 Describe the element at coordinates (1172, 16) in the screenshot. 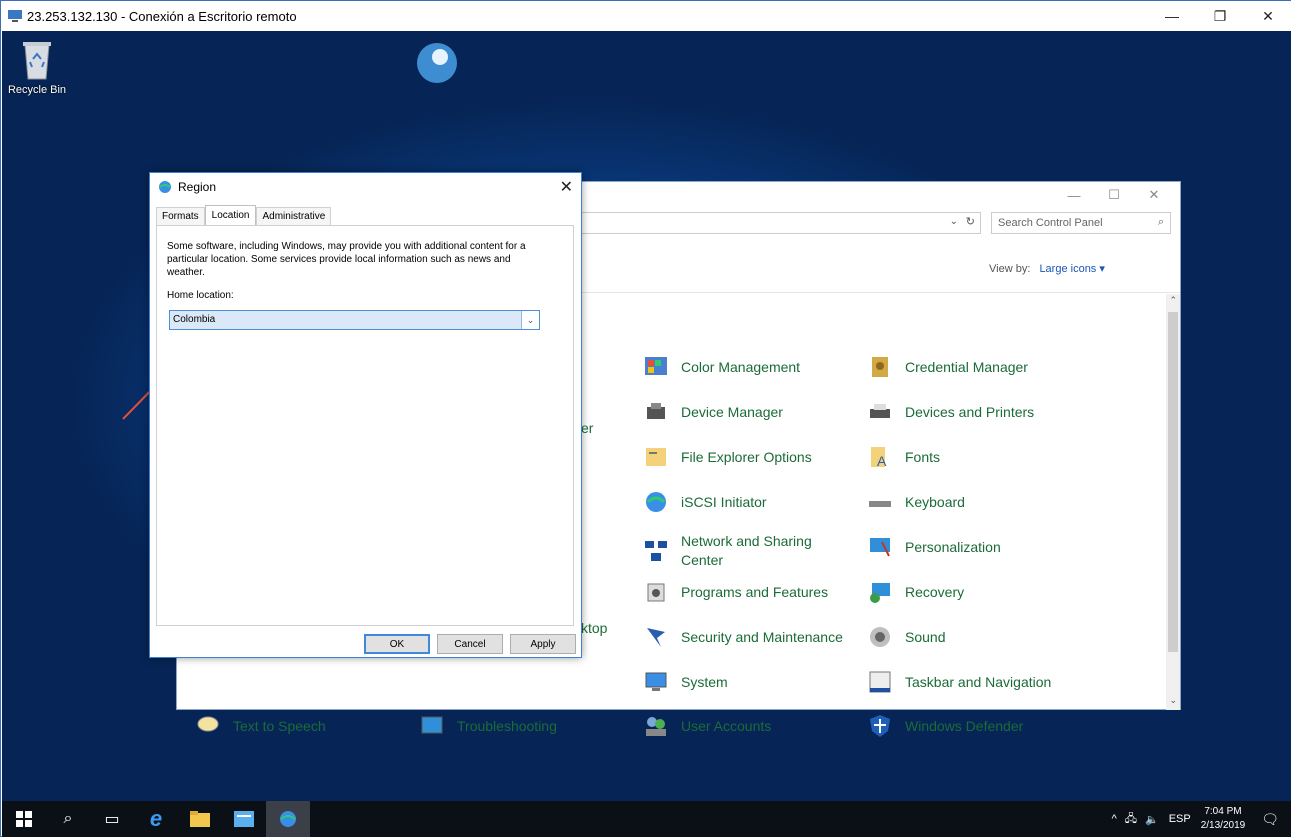

I see `minimize-button: —` at that location.